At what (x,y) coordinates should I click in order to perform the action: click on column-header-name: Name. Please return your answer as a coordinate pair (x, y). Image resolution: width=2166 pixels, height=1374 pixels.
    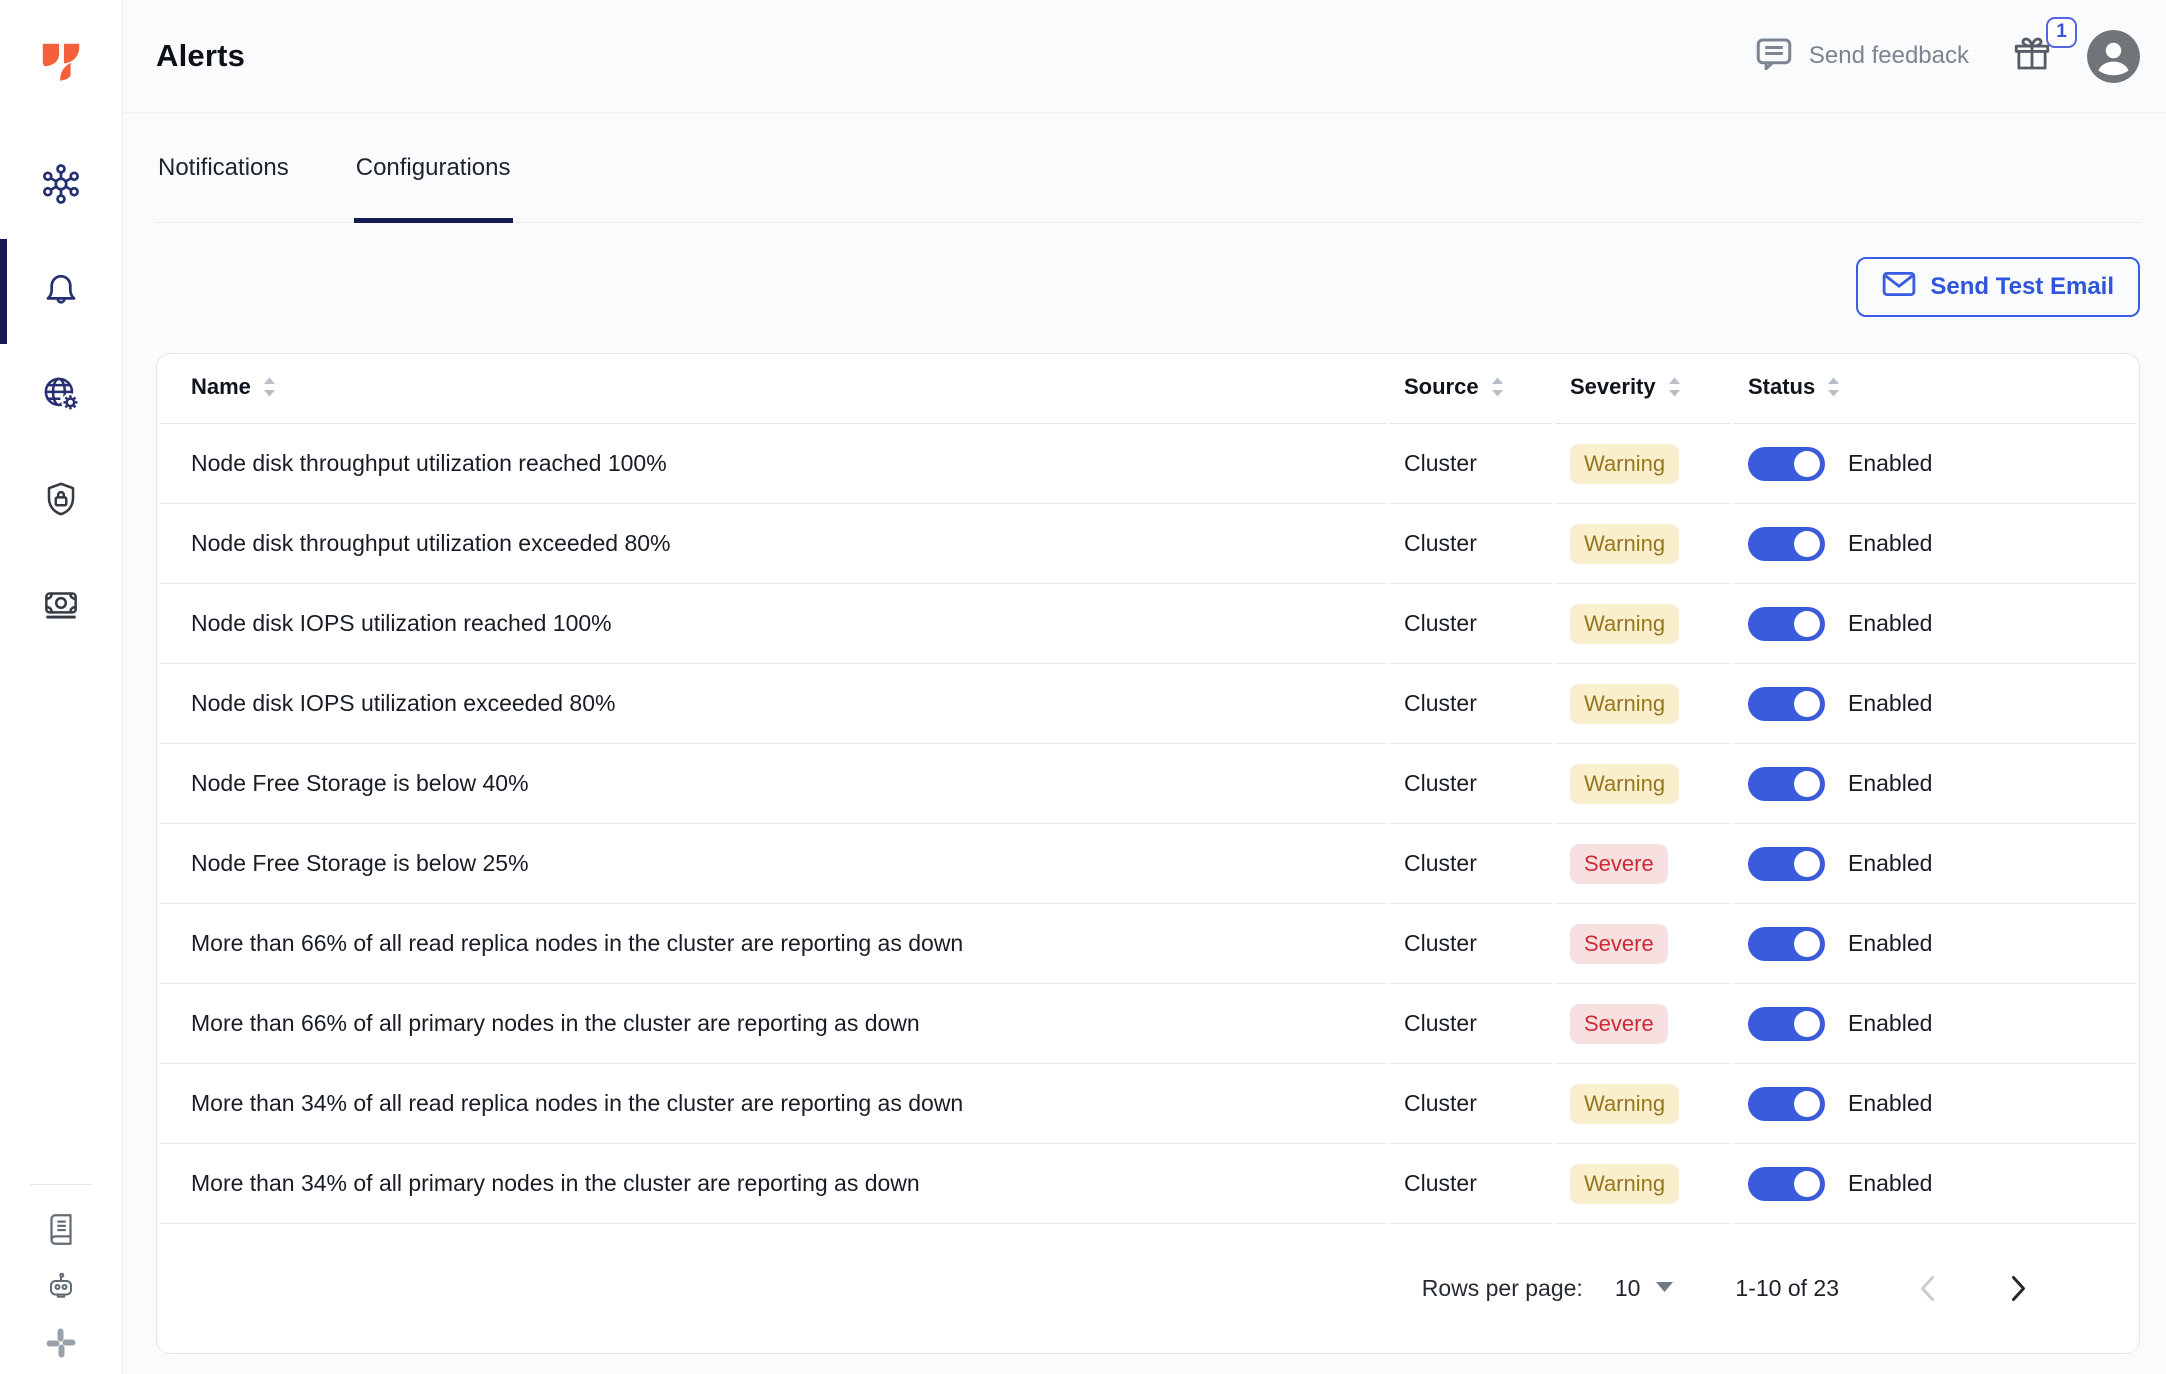
    Looking at the image, I should click on (773, 389).